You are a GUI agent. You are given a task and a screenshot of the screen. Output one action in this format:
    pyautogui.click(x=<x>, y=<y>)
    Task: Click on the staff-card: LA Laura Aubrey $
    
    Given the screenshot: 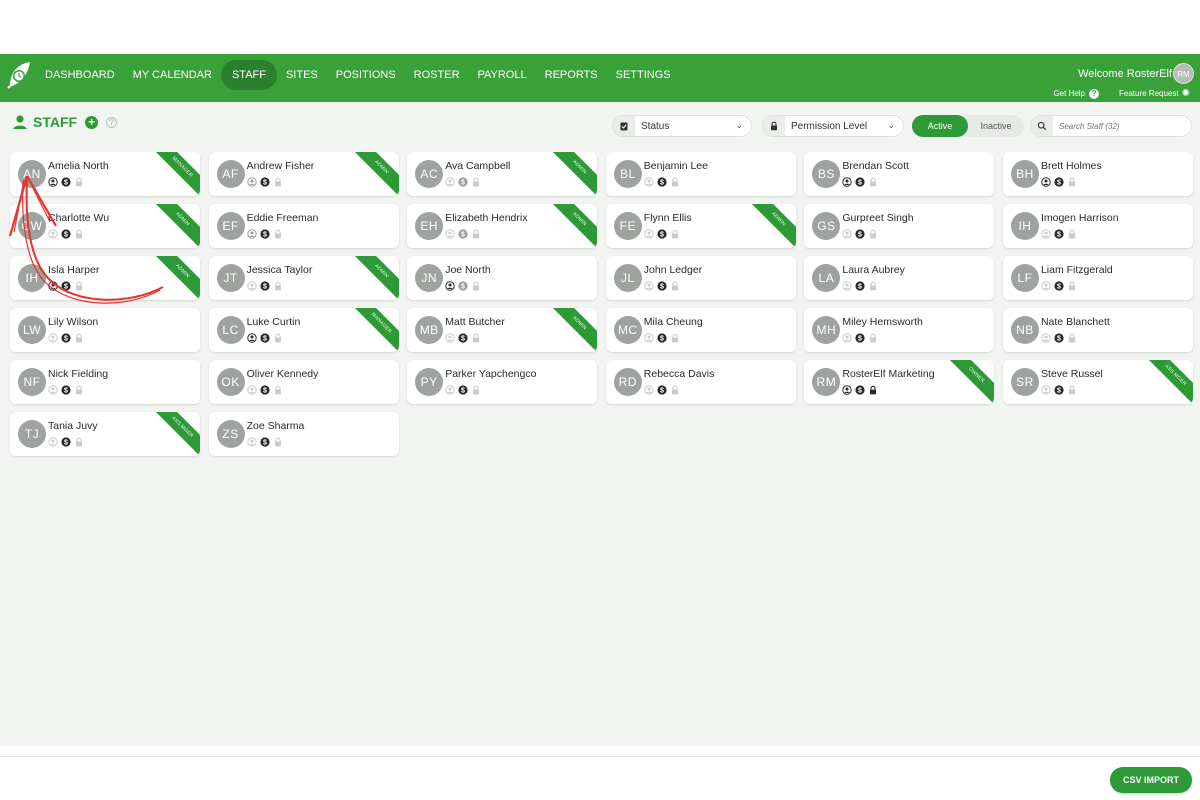 What is the action you would take?
    pyautogui.click(x=899, y=278)
    